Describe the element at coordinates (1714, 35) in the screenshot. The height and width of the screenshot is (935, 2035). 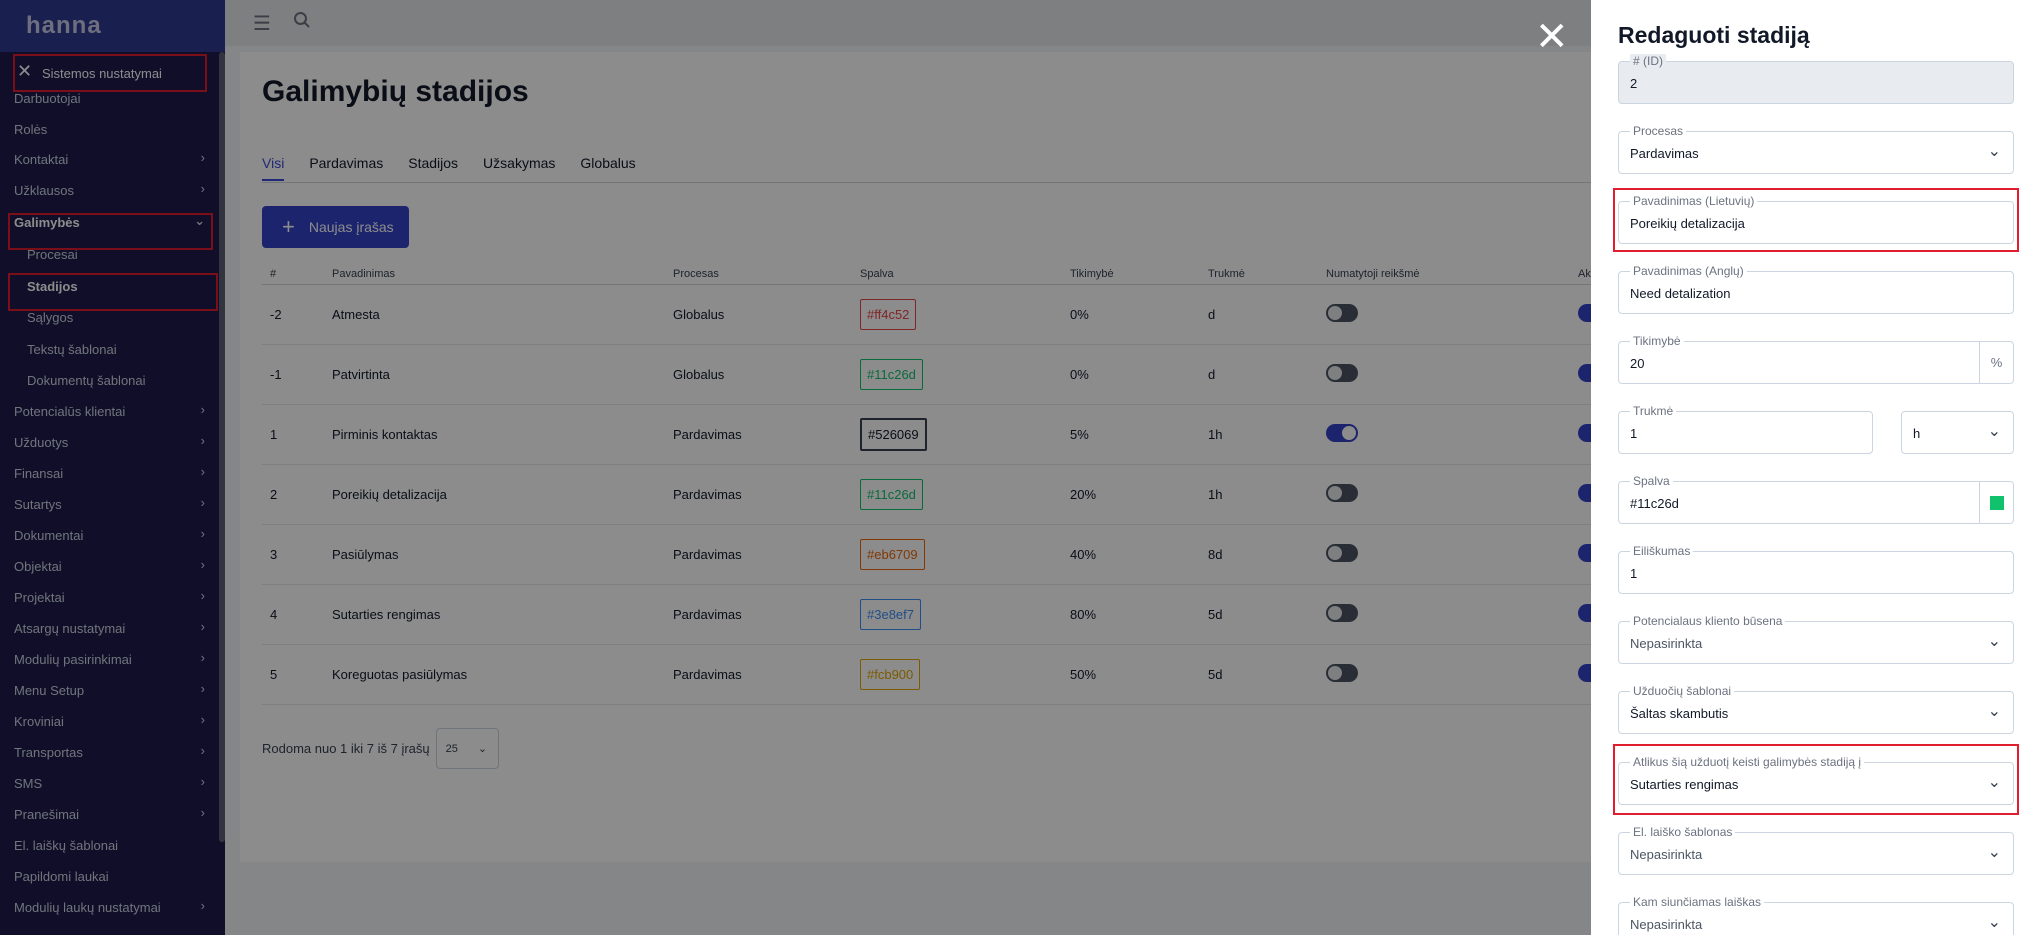
I see `drawer-title: Redaguoti stadiją` at that location.